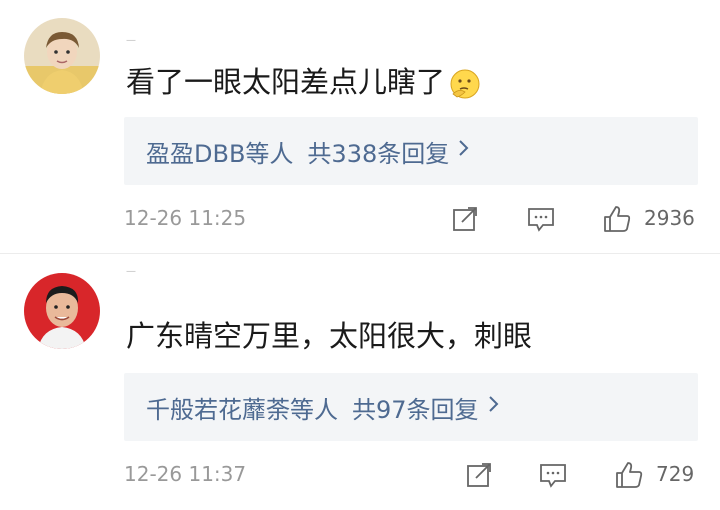  I want to click on timestamp: 12-26 11:37, so click(185, 474).